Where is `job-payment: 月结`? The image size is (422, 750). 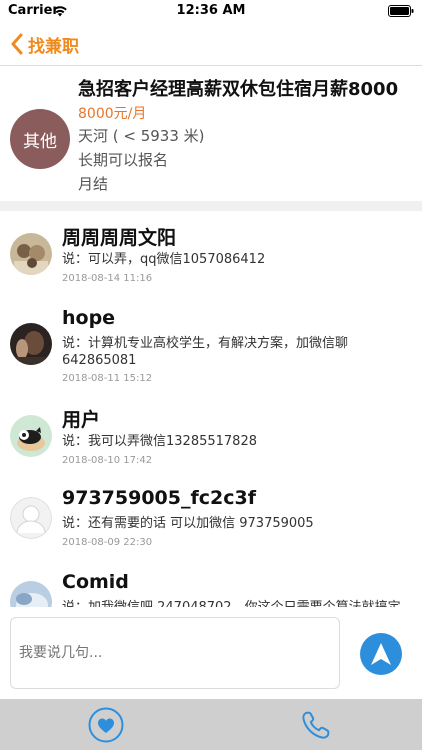 job-payment: 月结 is located at coordinates (93, 184).